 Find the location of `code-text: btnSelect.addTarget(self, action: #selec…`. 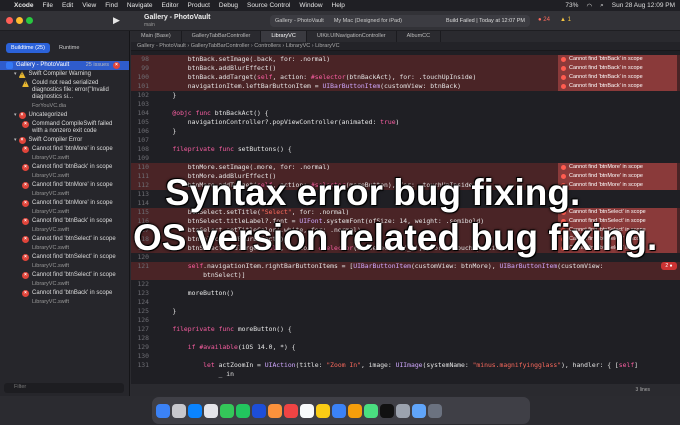

code-text: btnSelect.addTarget(self, action: #selec… is located at coordinates (332, 248).